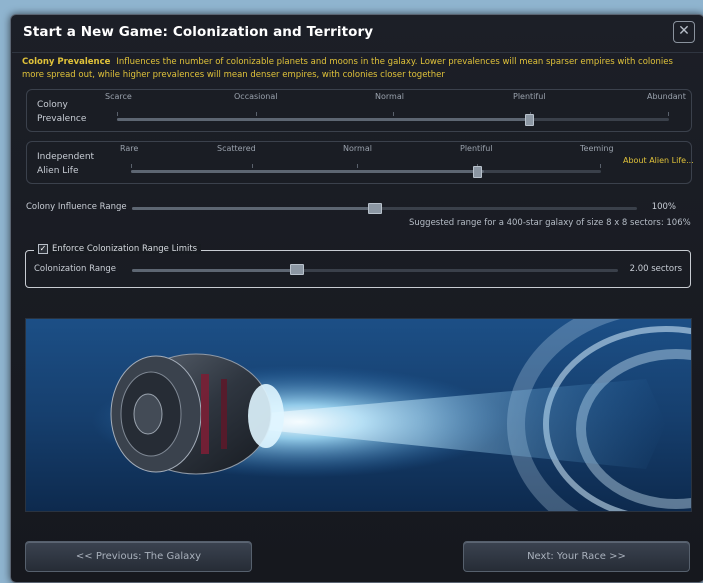 This screenshot has width=703, height=583. I want to click on option-abundant: Abundant, so click(666, 96).